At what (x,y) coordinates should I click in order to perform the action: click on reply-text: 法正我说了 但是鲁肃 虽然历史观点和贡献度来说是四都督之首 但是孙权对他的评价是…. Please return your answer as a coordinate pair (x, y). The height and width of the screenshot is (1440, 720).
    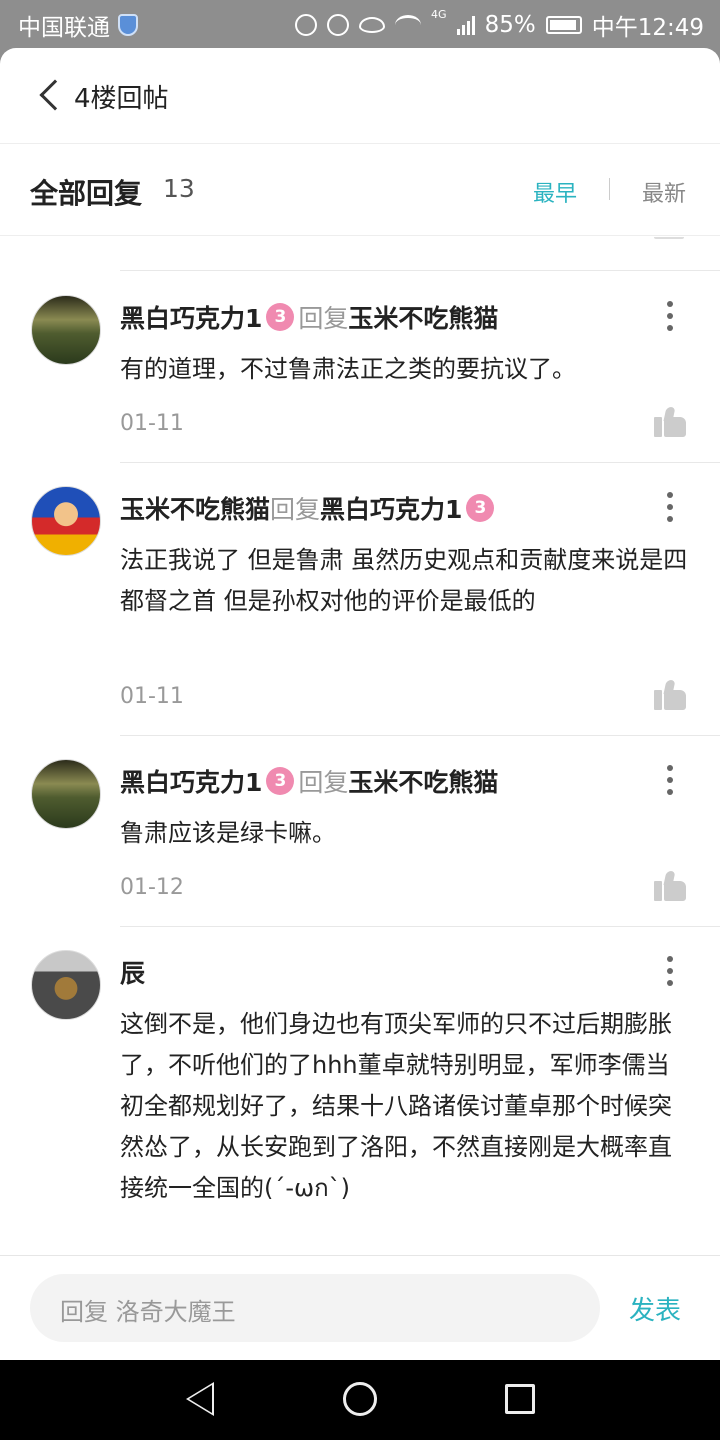
    Looking at the image, I should click on (404, 580).